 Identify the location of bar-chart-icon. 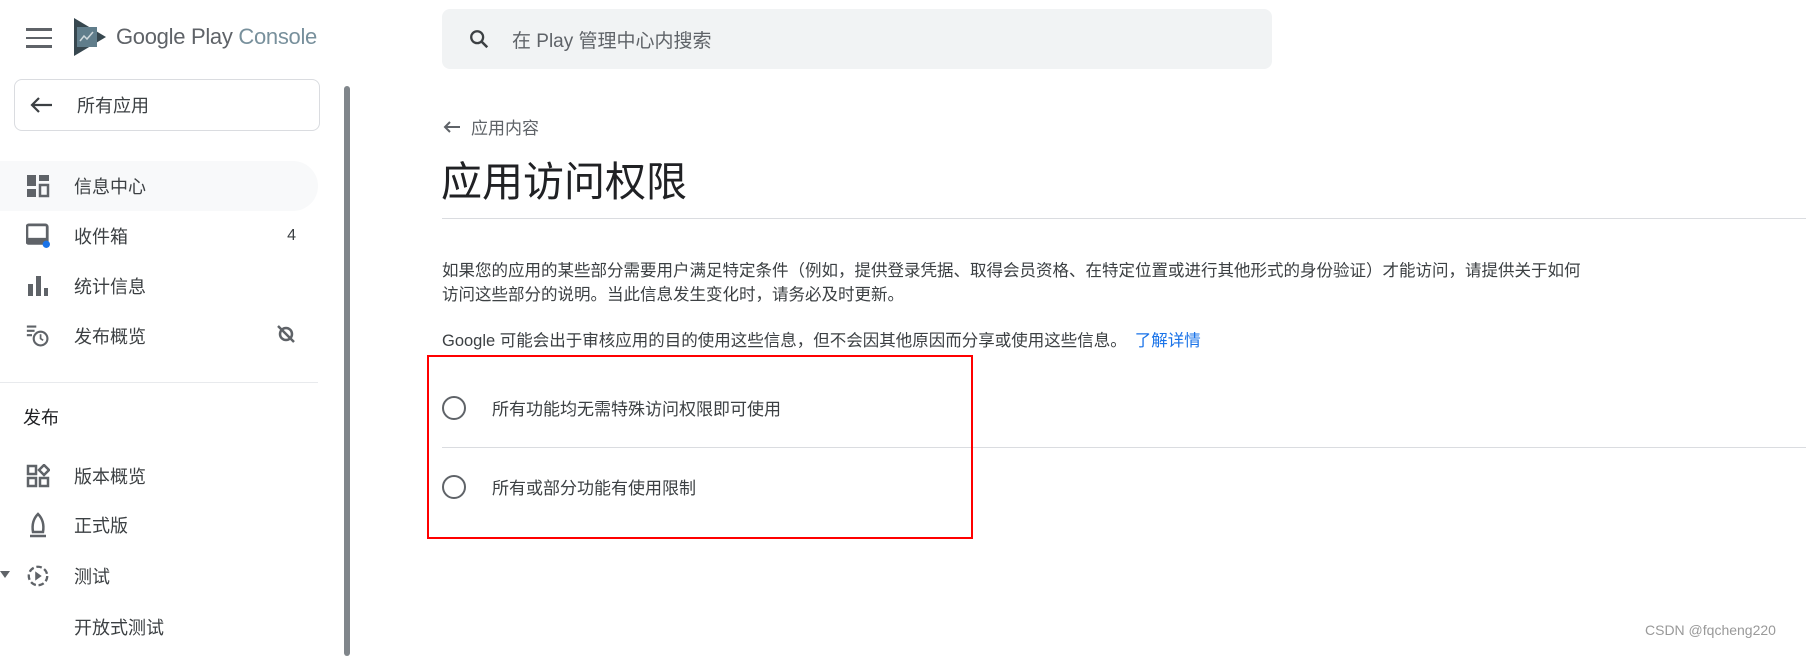
(38, 286).